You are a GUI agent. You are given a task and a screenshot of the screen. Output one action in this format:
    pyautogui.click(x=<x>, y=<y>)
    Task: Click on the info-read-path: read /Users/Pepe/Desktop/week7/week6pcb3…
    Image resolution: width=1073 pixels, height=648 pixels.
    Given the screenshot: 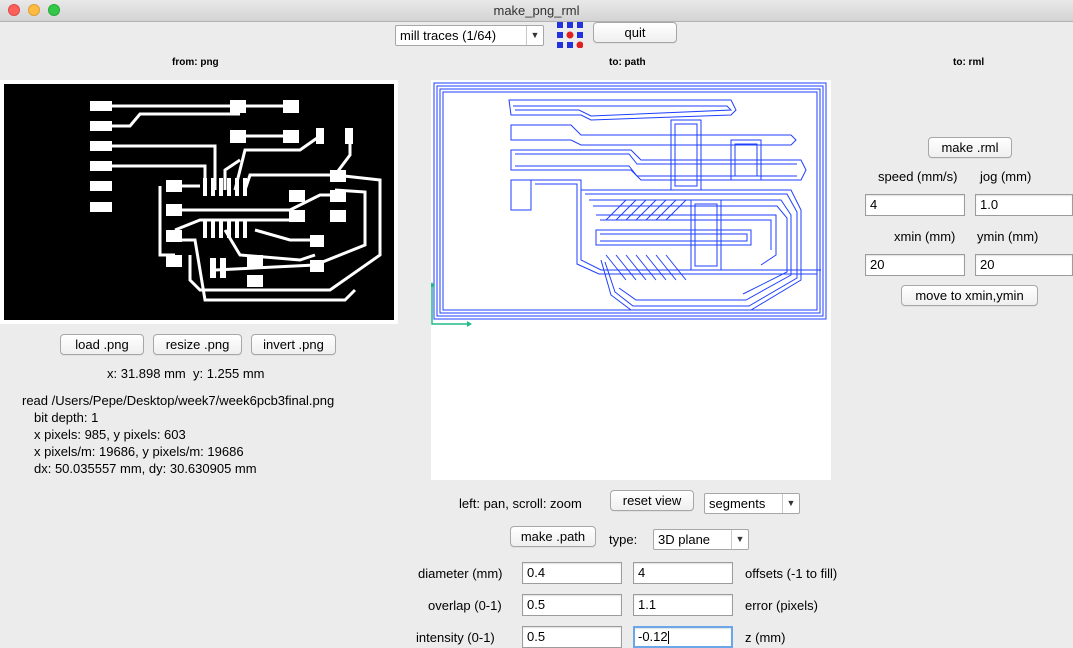 What is the action you would take?
    pyautogui.click(x=178, y=400)
    